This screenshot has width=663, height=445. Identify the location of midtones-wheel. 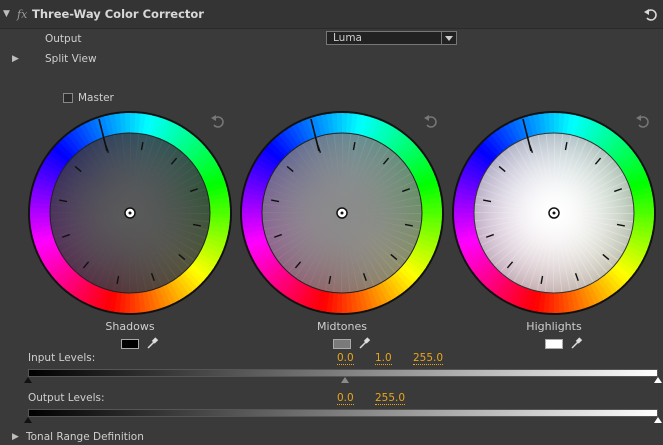
(342, 213).